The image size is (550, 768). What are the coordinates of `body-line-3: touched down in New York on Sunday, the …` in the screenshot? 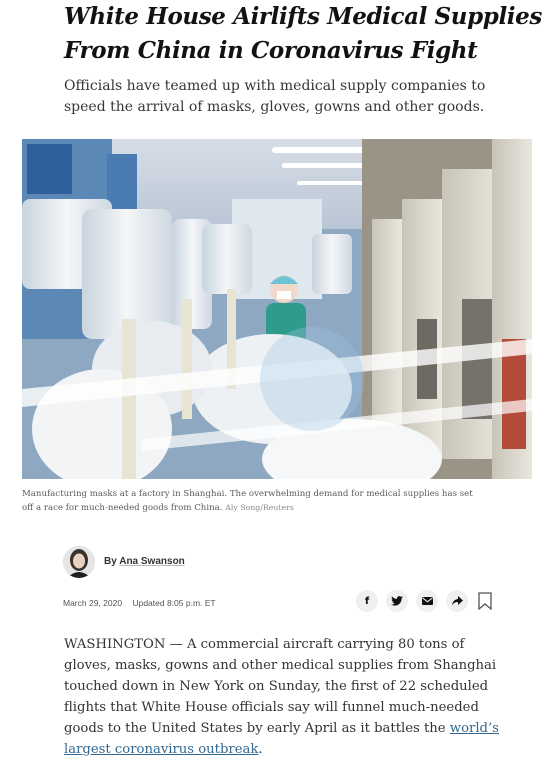 It's located at (276, 686).